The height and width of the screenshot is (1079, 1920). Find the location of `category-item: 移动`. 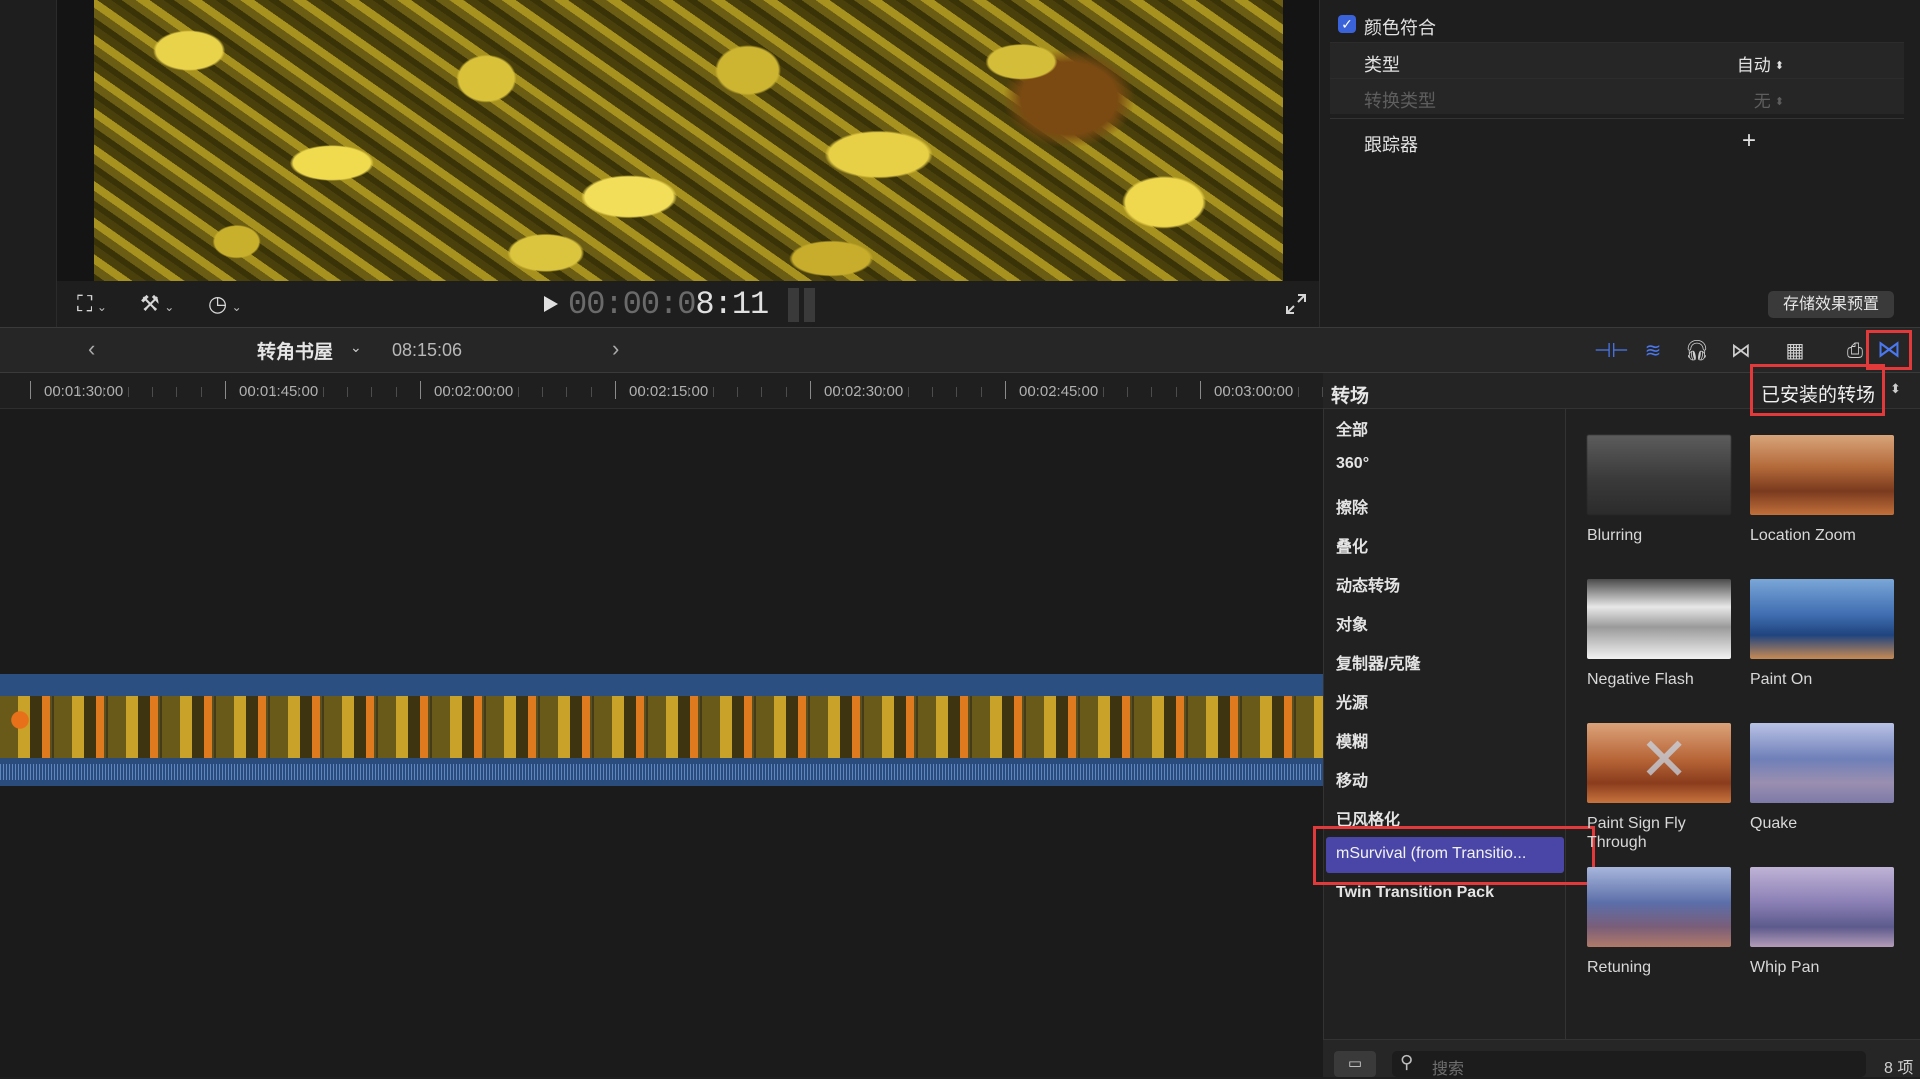

category-item: 移动 is located at coordinates (1352, 779).